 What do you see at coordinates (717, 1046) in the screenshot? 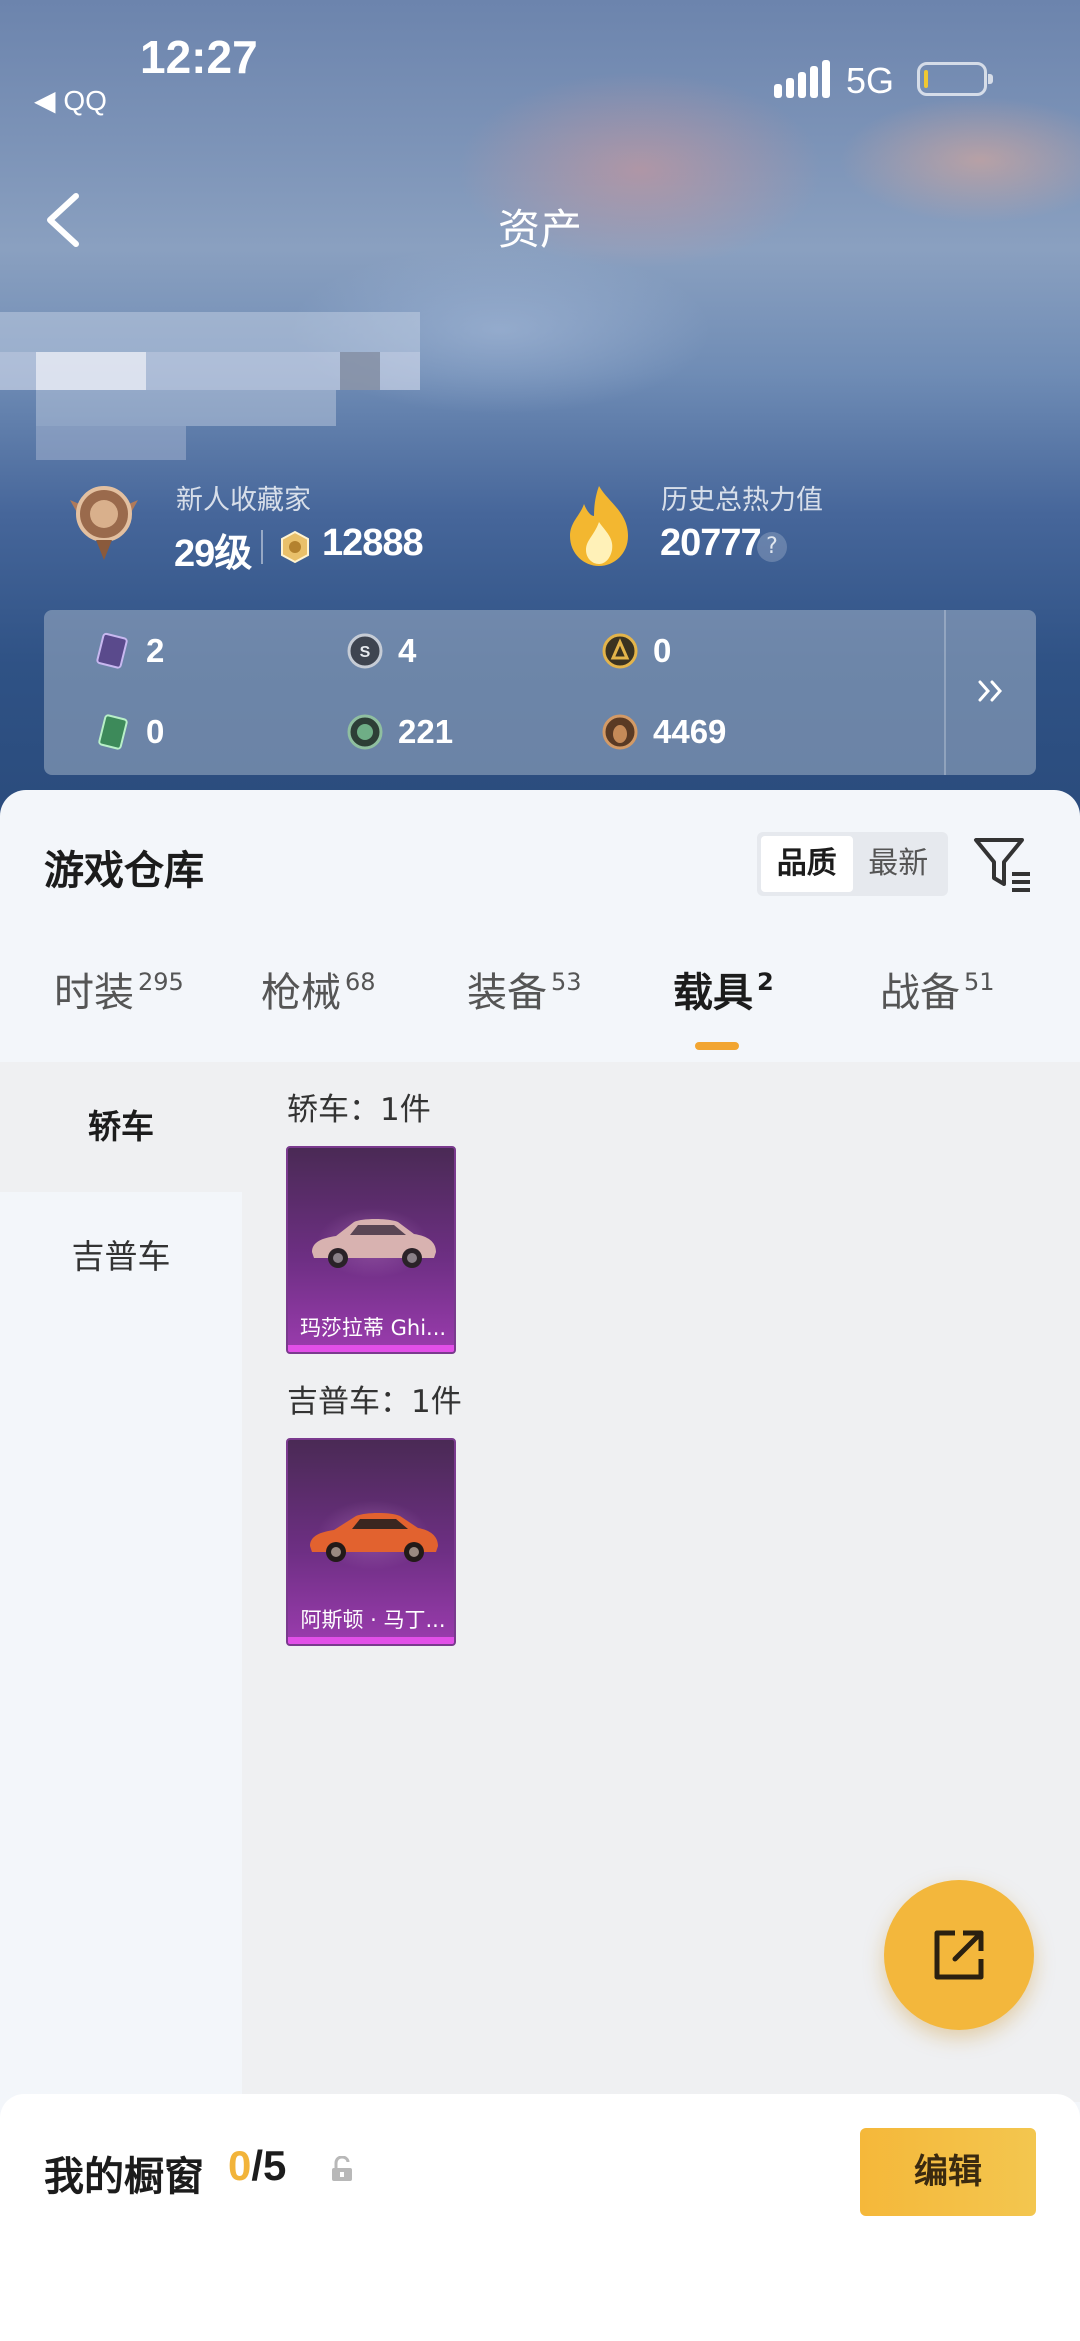
I see `active-tab-indicator` at bounding box center [717, 1046].